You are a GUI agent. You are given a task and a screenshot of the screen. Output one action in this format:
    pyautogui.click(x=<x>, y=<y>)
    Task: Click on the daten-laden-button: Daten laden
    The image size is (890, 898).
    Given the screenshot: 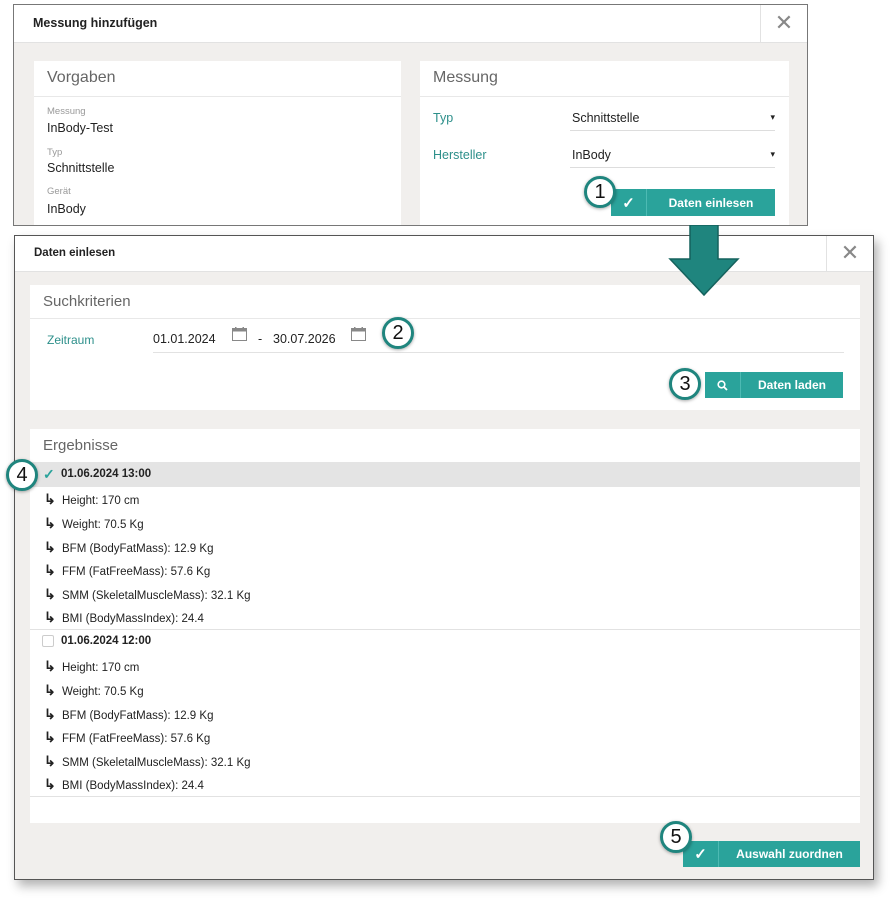 What is the action you would take?
    pyautogui.click(x=774, y=385)
    